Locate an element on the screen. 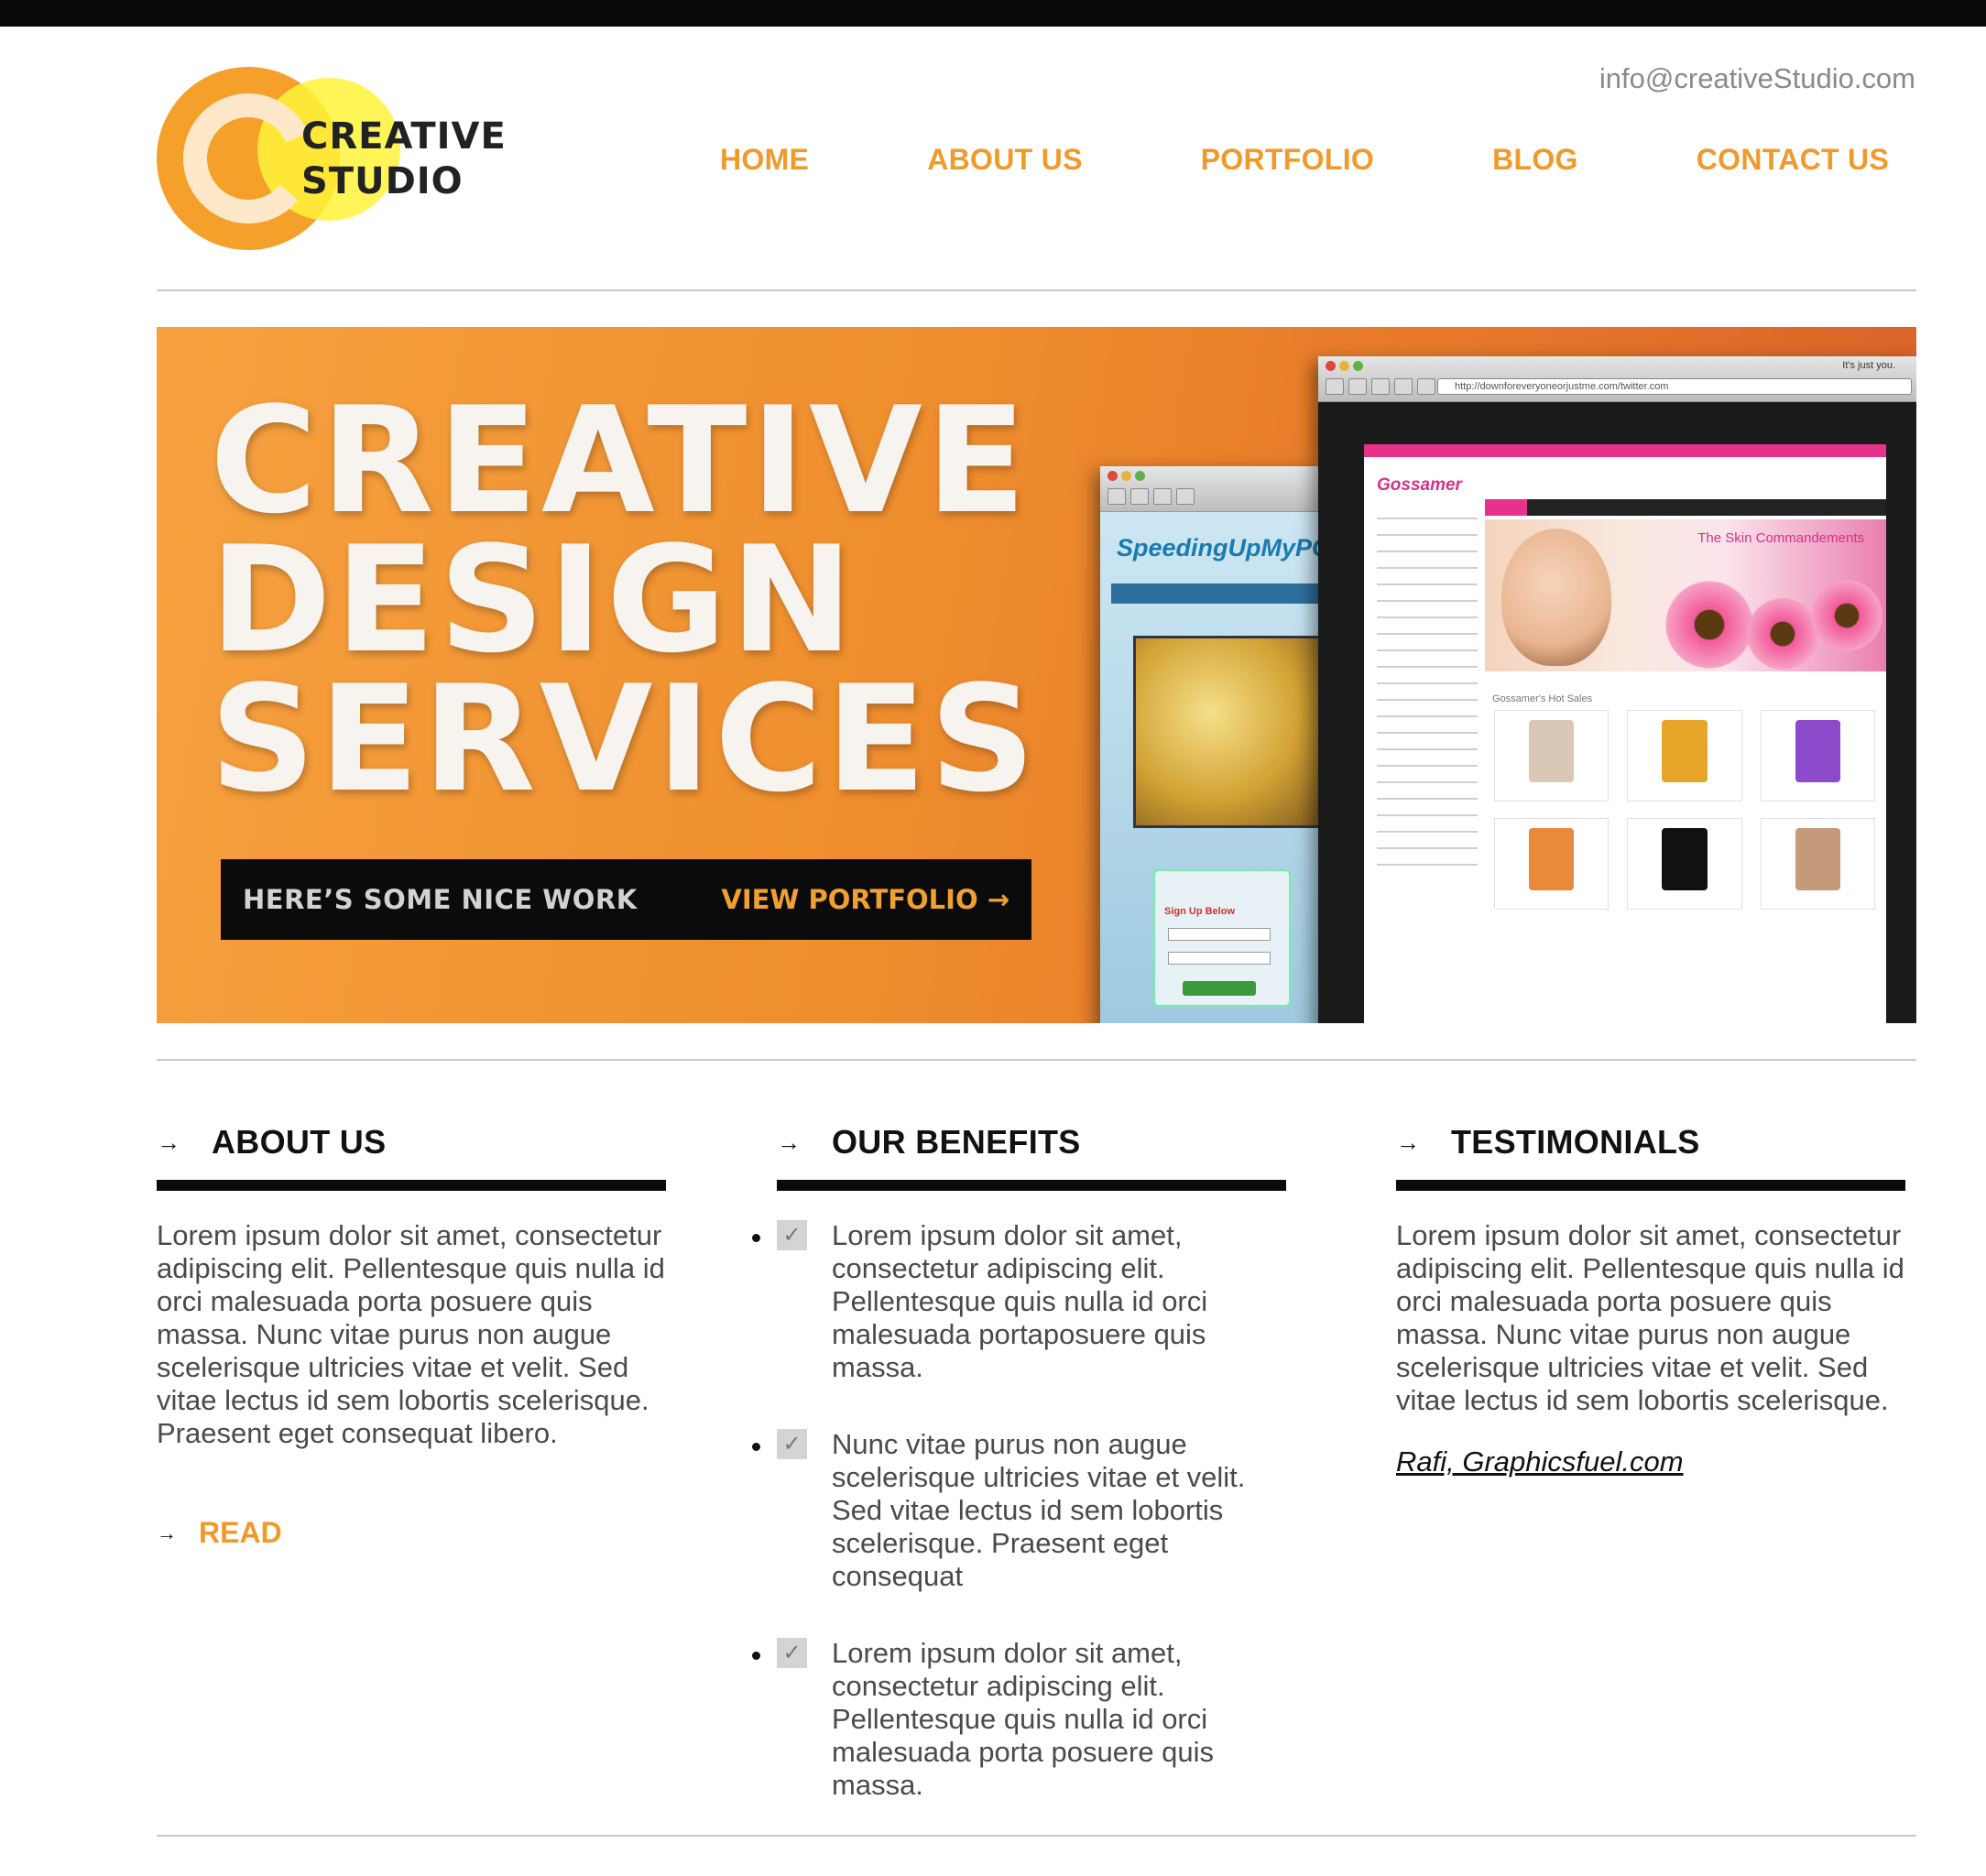  gossamer-product-grid is located at coordinates (1684, 810).